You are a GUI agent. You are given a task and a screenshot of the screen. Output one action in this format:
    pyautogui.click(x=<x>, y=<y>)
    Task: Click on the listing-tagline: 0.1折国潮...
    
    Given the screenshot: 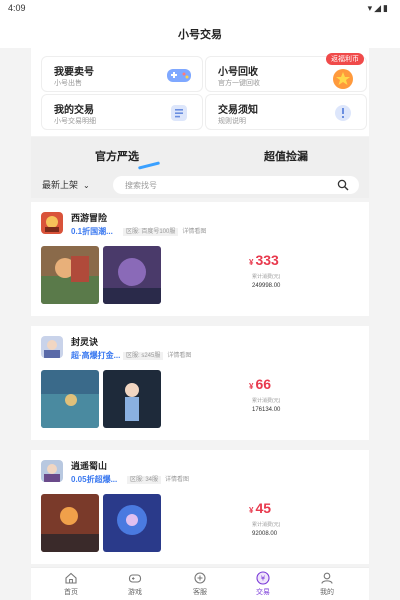 What is the action you would take?
    pyautogui.click(x=92, y=231)
    